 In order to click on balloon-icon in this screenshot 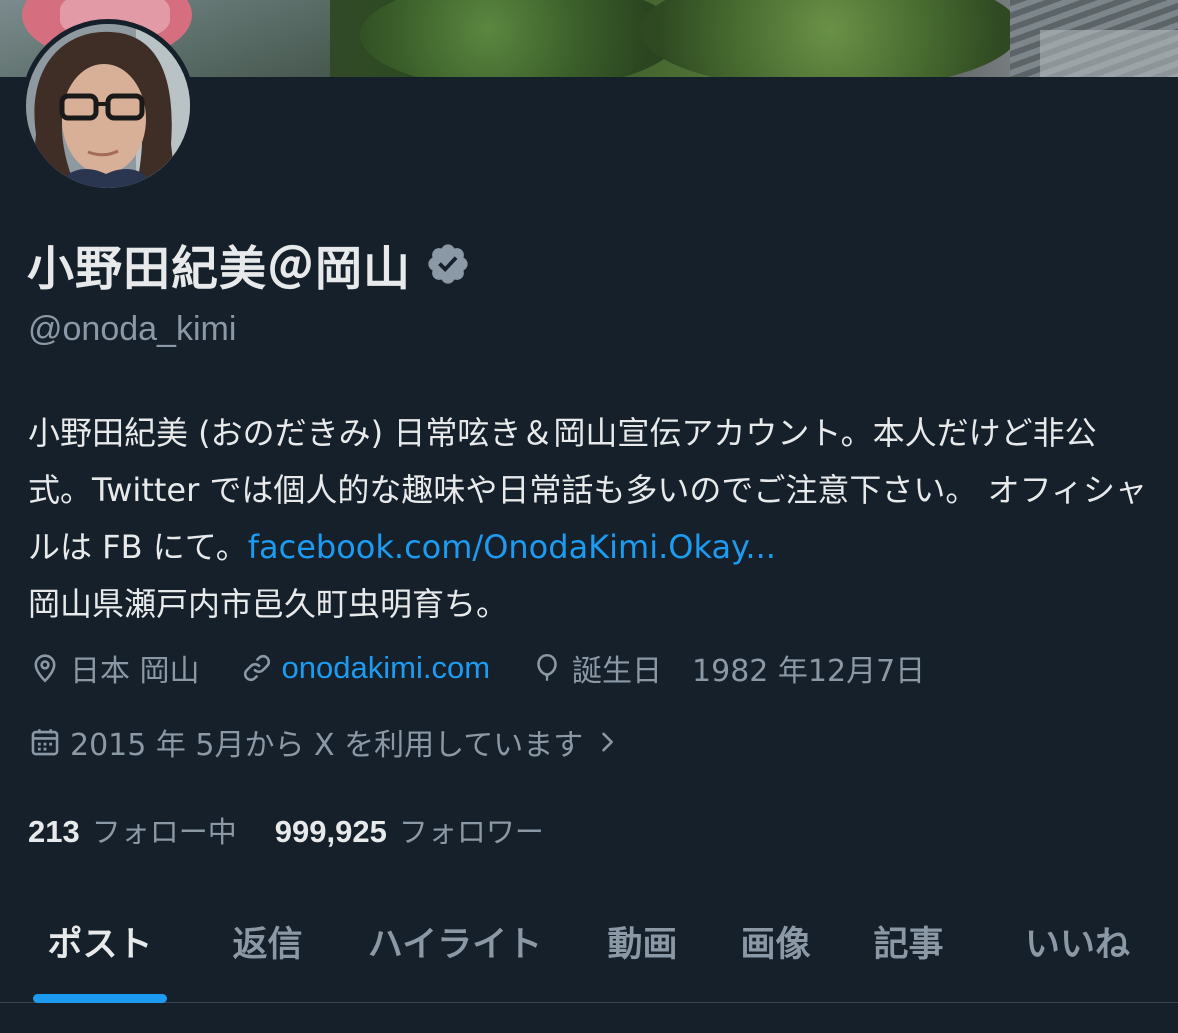, I will do `click(547, 667)`.